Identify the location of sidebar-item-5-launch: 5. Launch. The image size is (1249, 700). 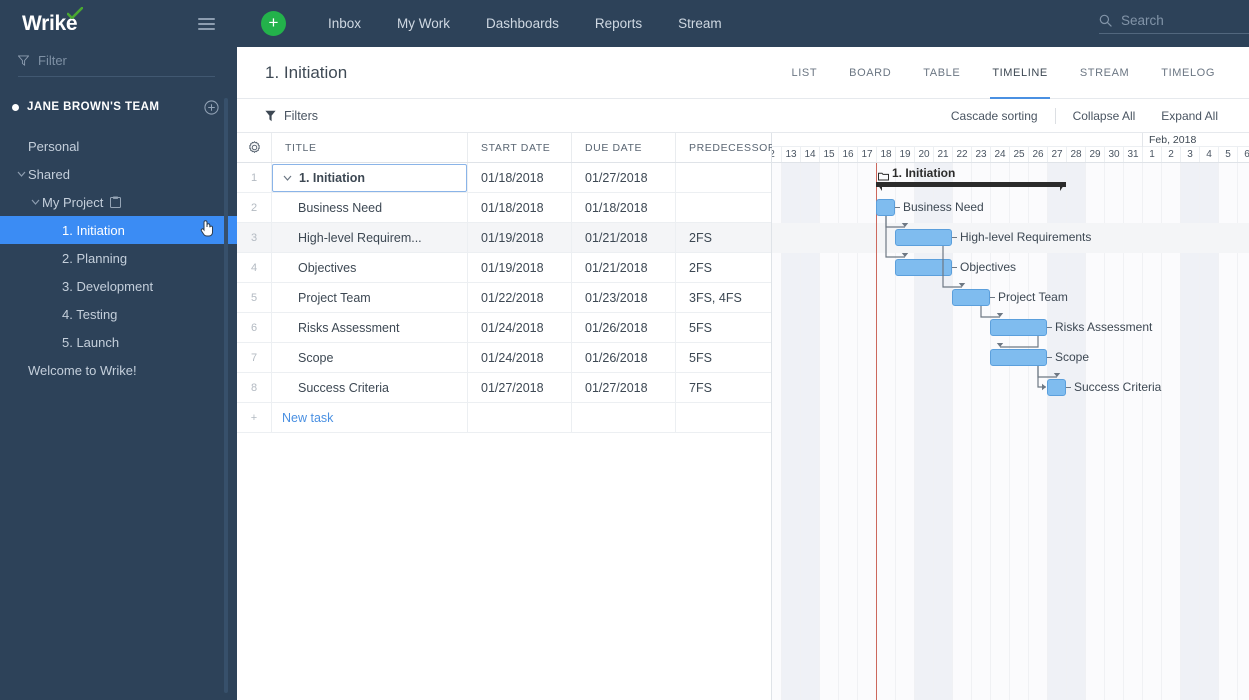
(118, 342).